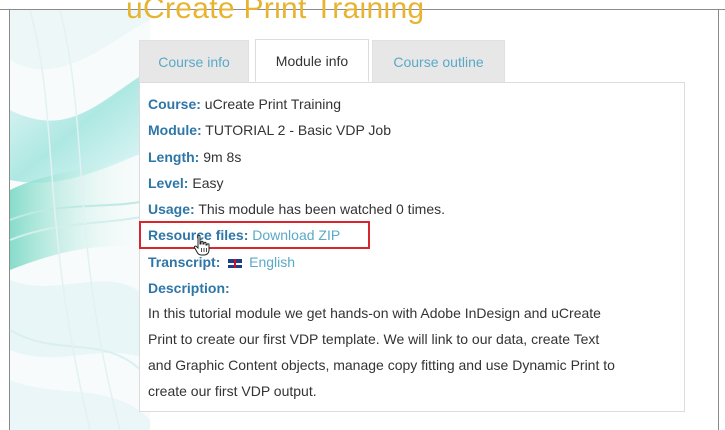 This screenshot has width=725, height=430. What do you see at coordinates (272, 262) in the screenshot?
I see `transcript-english-link: English` at bounding box center [272, 262].